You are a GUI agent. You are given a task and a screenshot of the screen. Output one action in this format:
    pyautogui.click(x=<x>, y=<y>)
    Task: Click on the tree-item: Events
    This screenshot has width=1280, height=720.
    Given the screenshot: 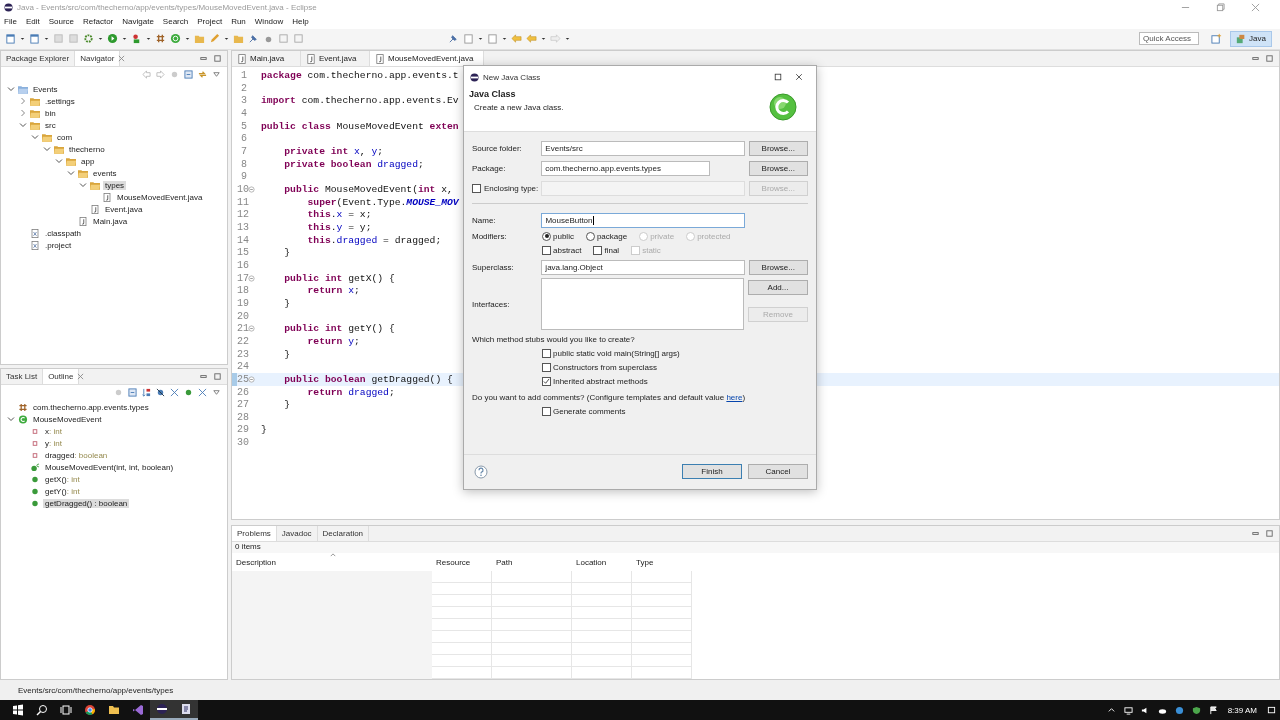 What is the action you would take?
    pyautogui.click(x=45, y=89)
    